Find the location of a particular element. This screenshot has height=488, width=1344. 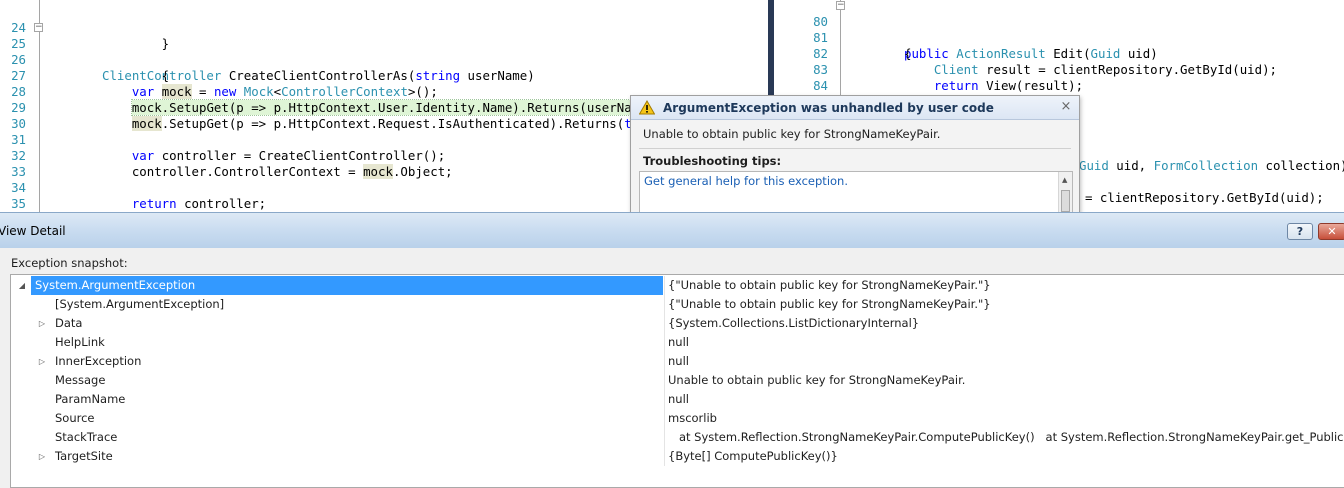

code-line: 84 } is located at coordinates (1061, 85).